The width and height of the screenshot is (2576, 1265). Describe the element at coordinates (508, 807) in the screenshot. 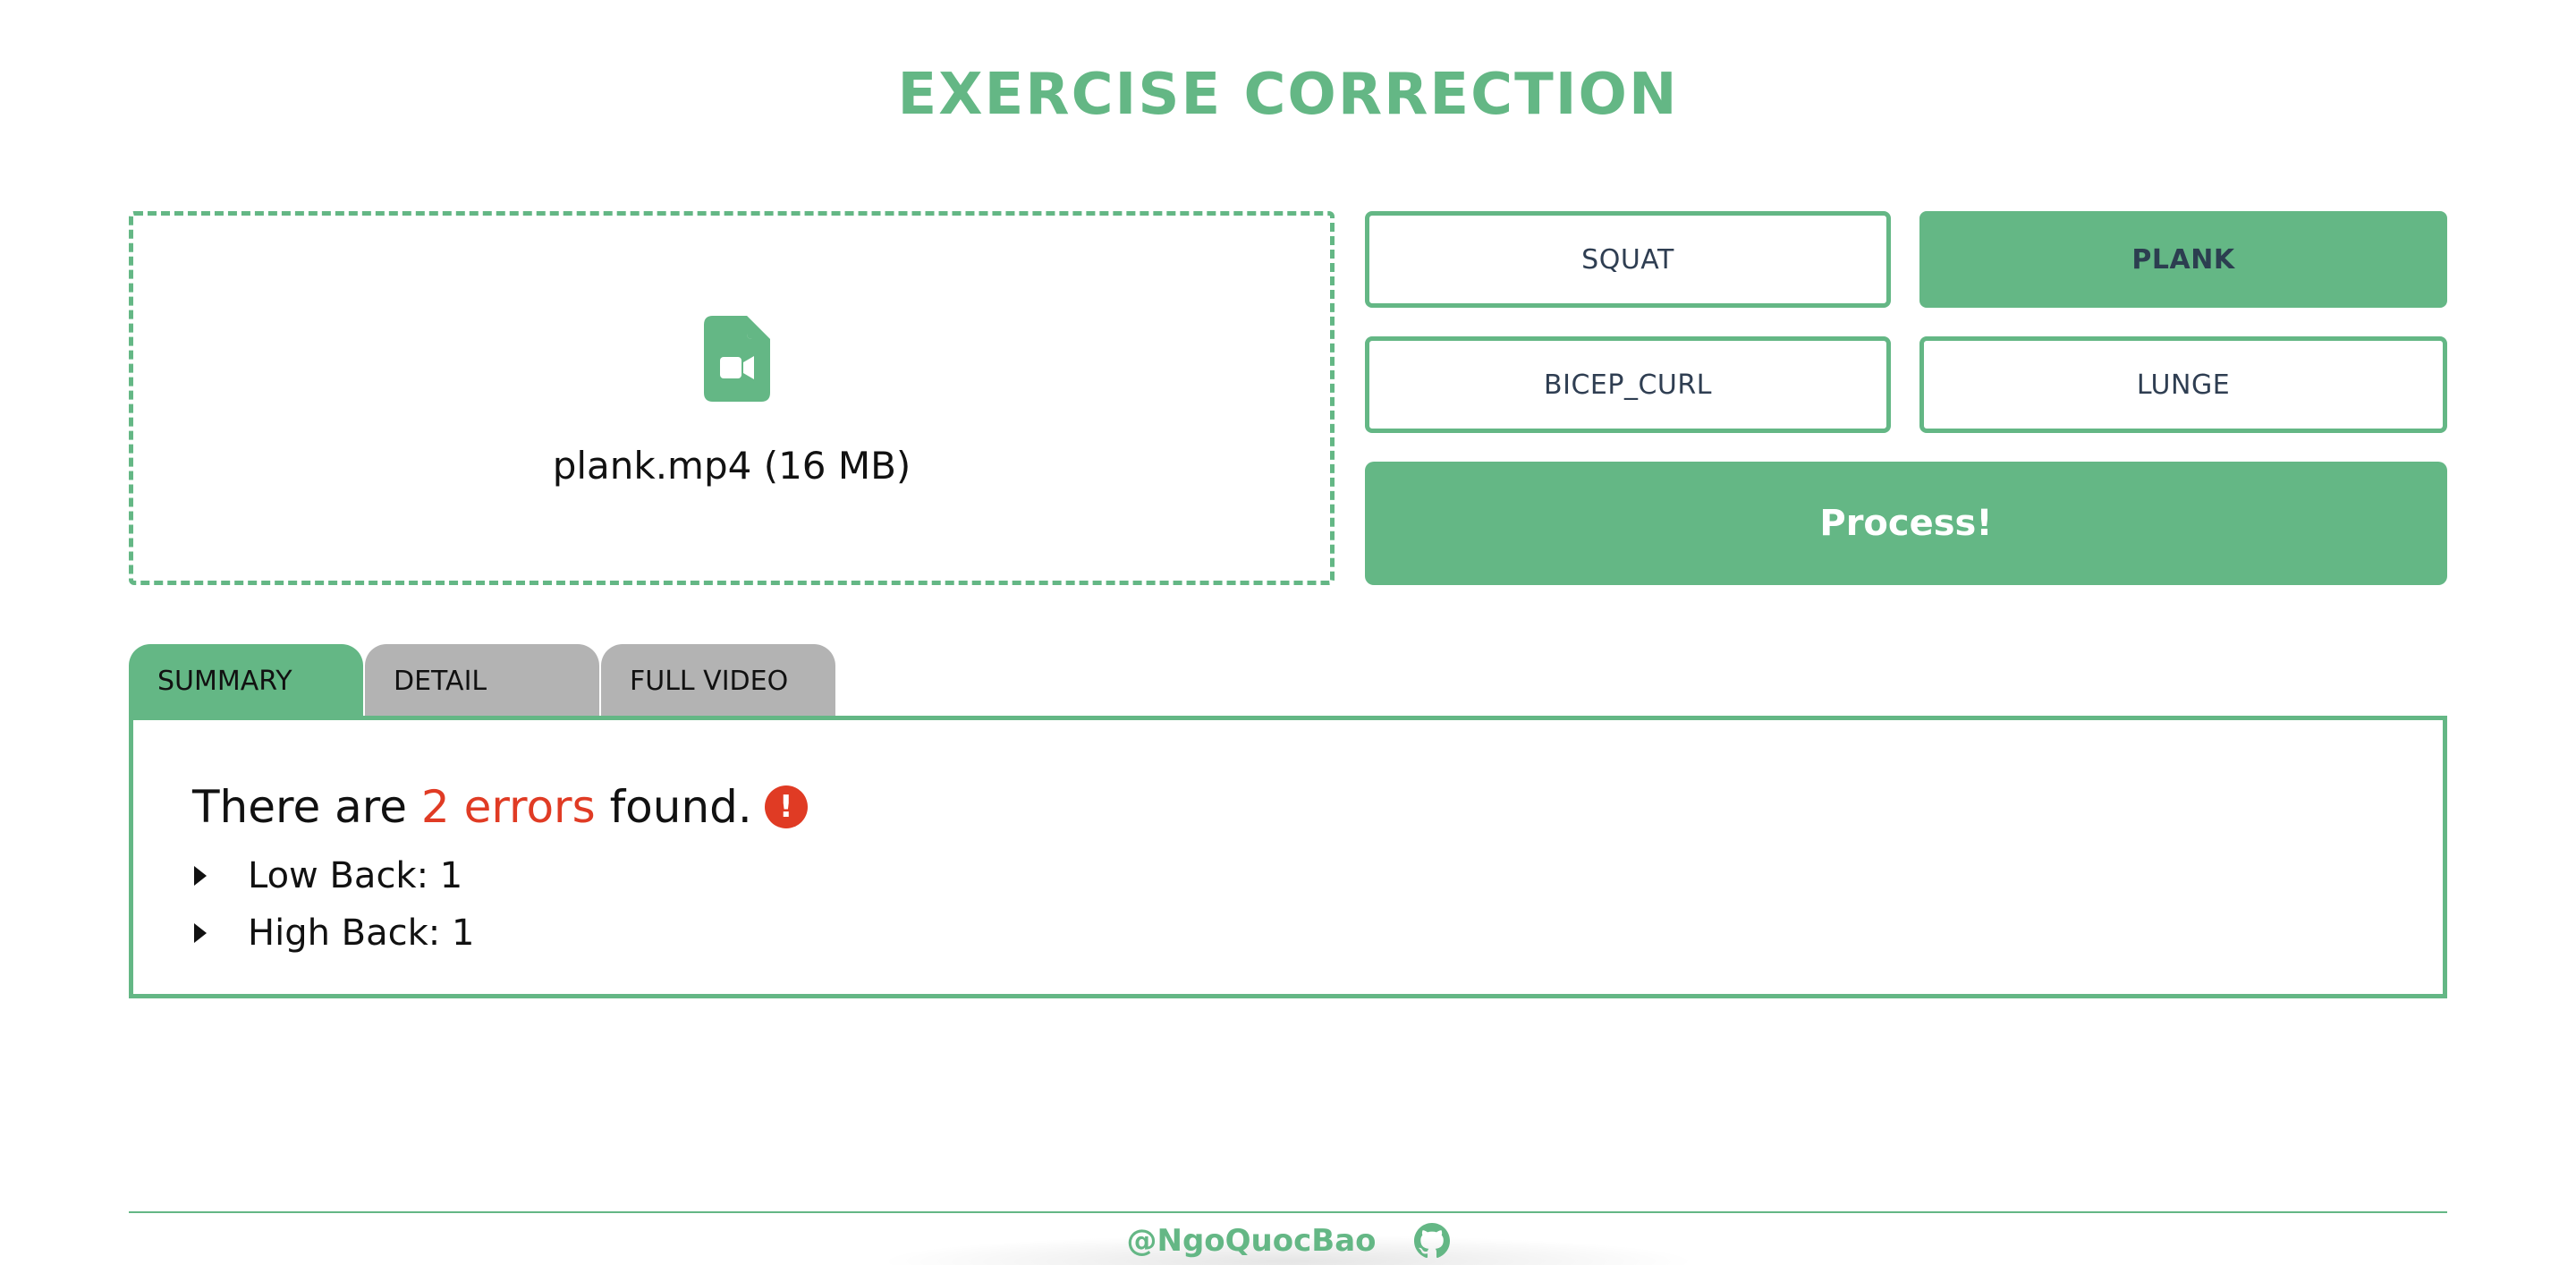

I see `error-count: 2 errors` at that location.